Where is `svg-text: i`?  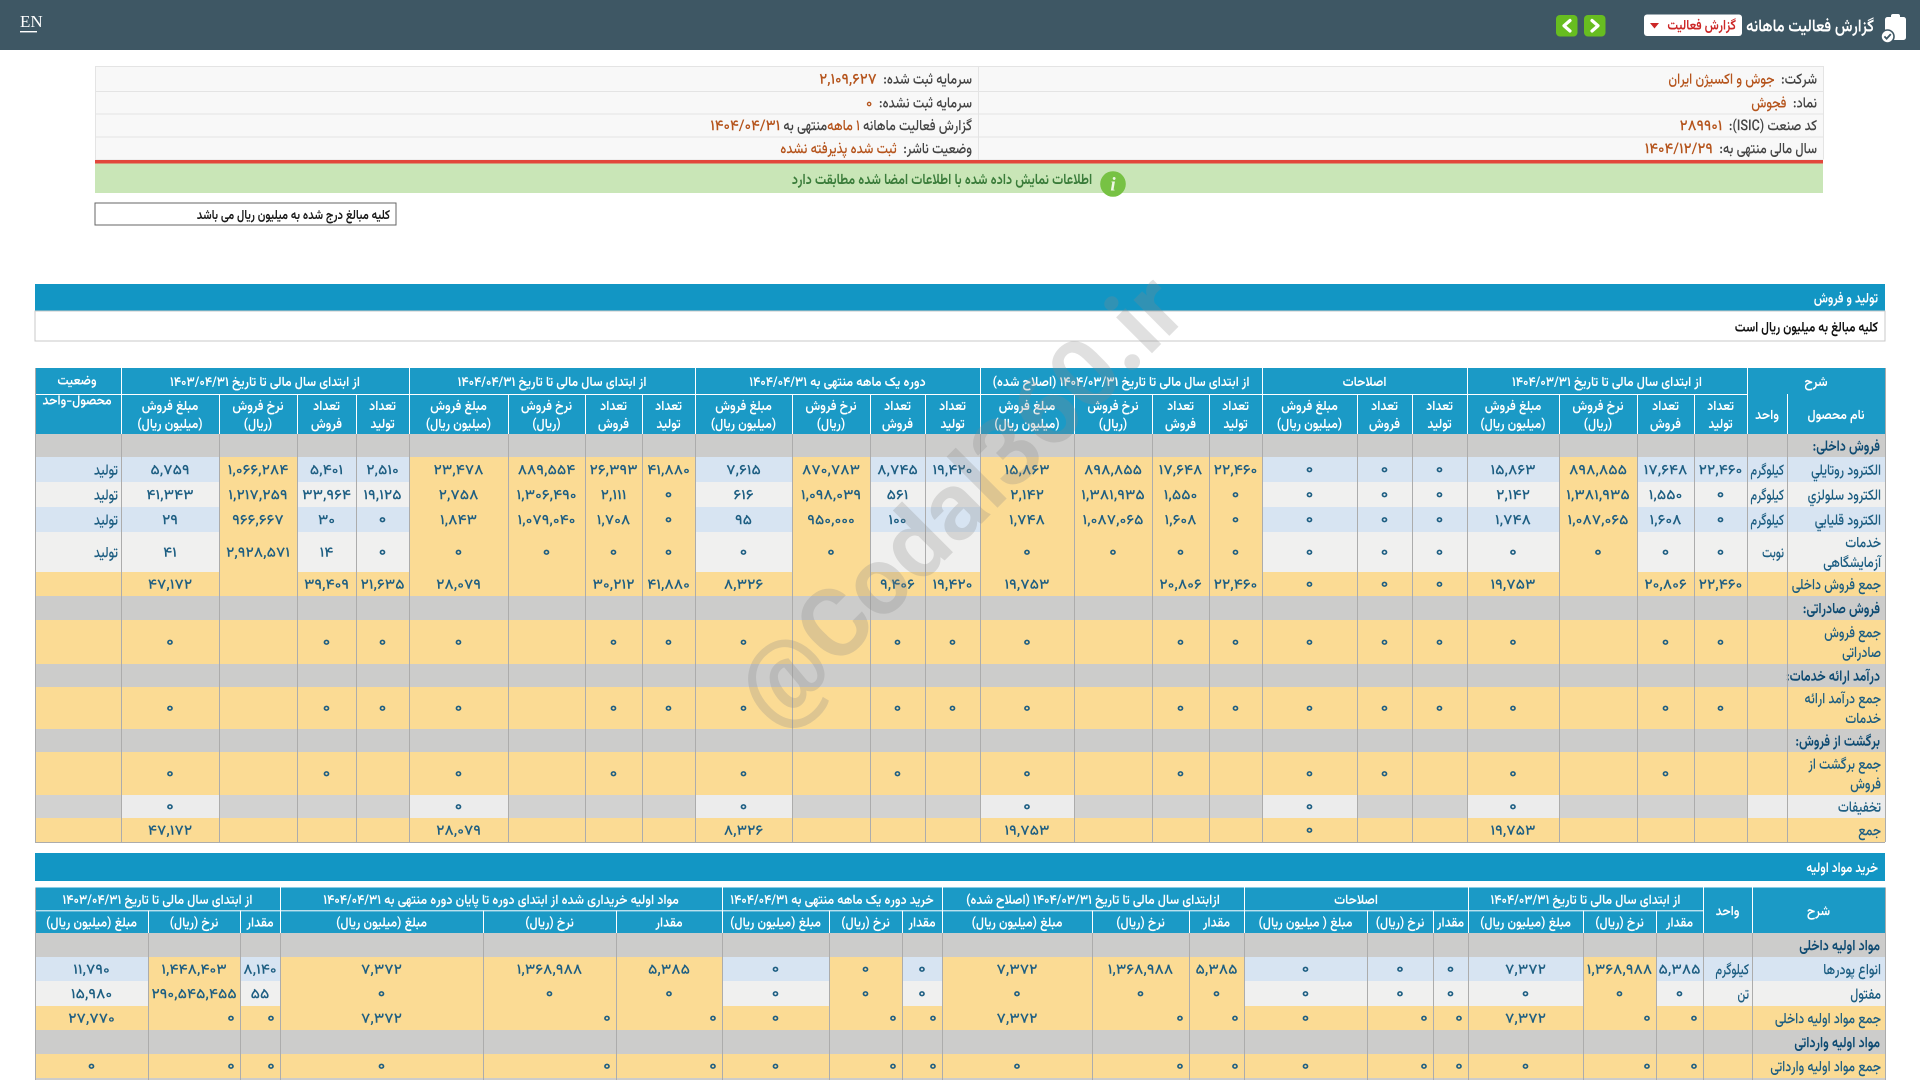 svg-text: i is located at coordinates (1113, 185).